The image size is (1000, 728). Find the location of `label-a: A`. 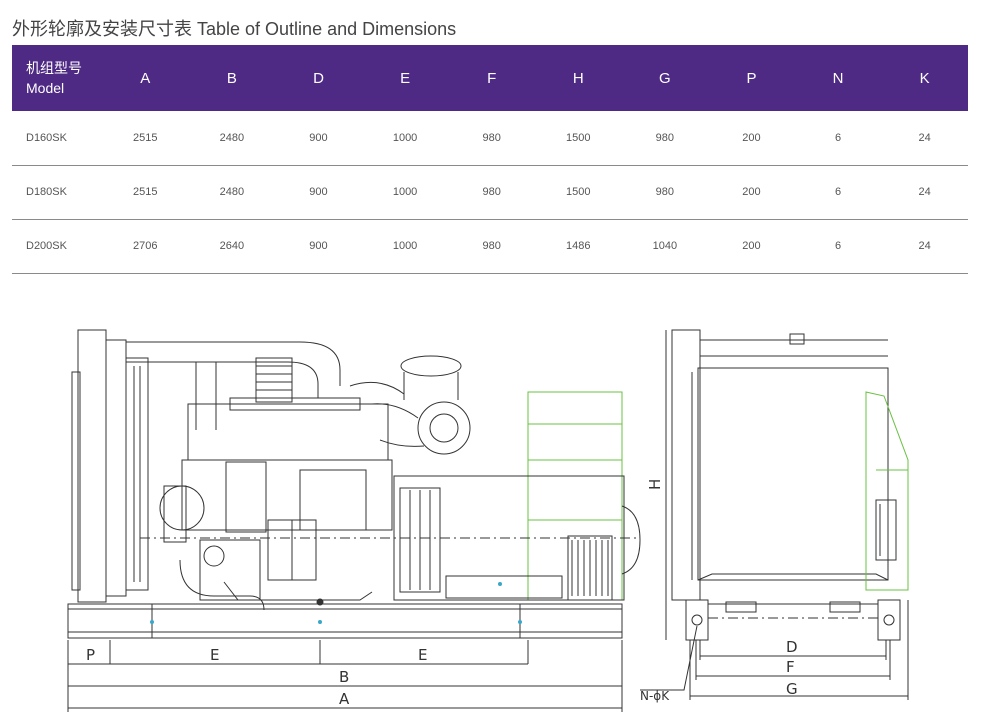

label-a: A is located at coordinates (344, 699).